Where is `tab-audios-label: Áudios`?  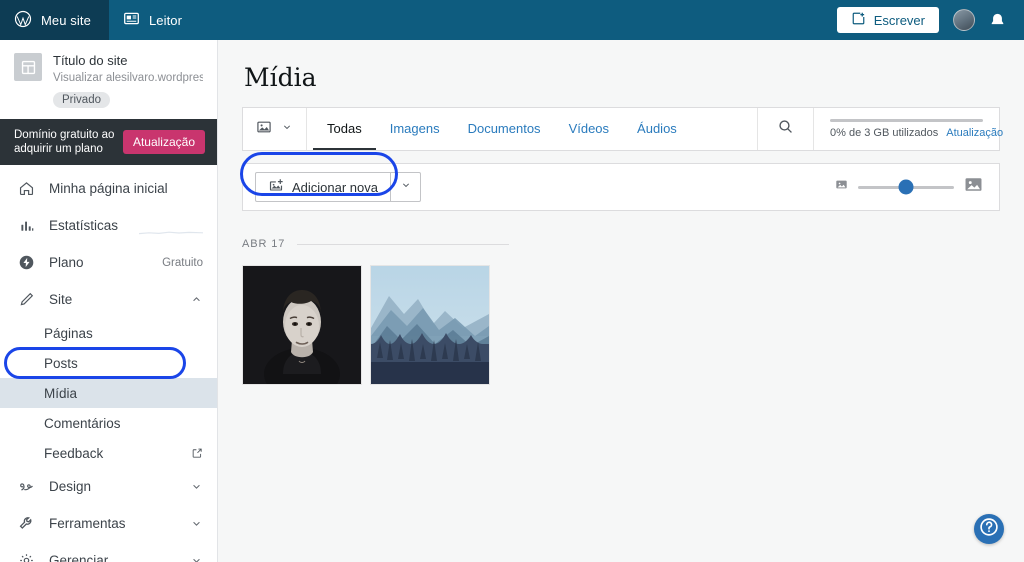 tab-audios-label: Áudios is located at coordinates (657, 128).